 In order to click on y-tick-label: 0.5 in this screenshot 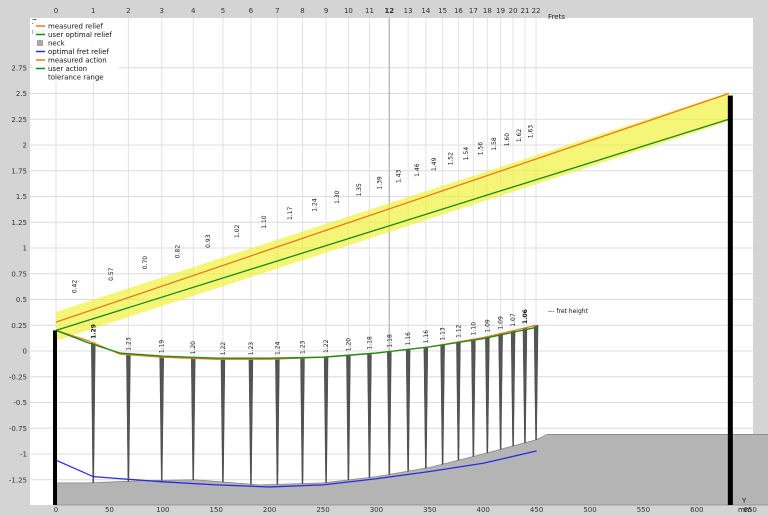, I will do `click(21, 300)`.